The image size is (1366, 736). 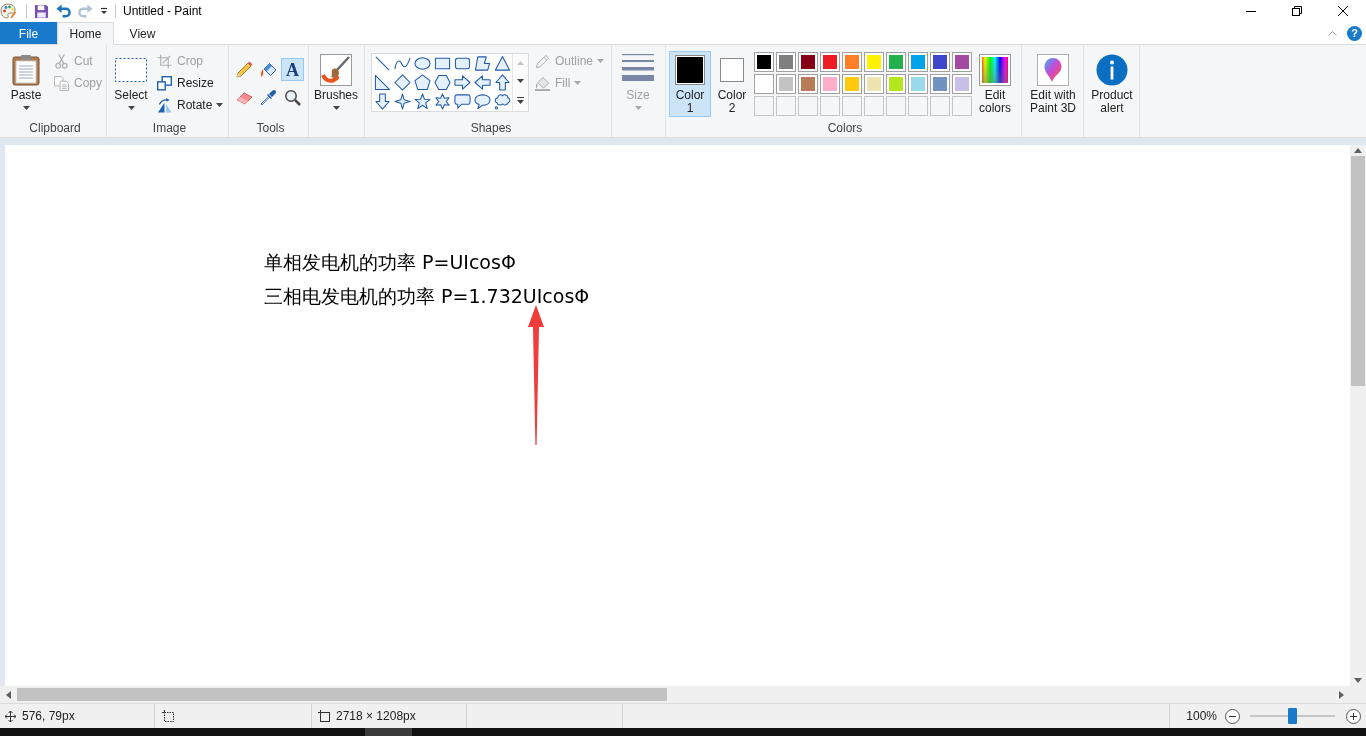 I want to click on rectangle-icon, so click(x=442, y=63).